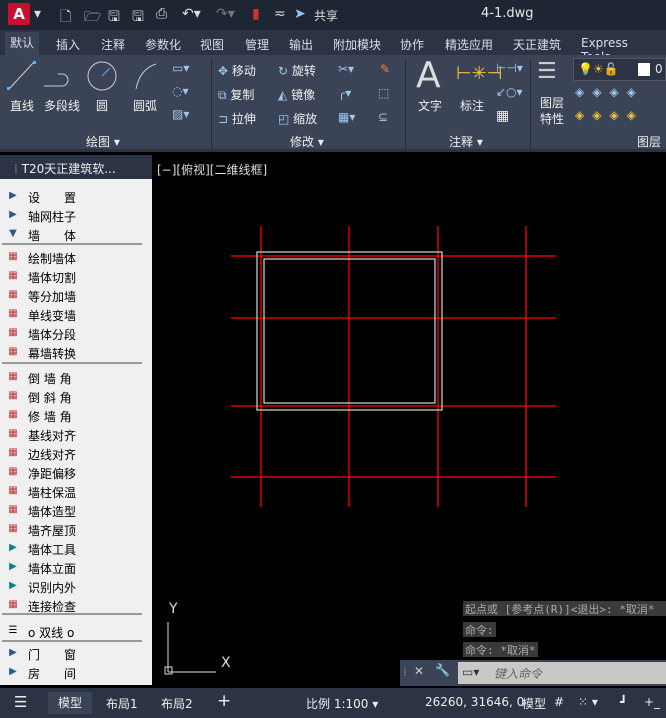 The image size is (666, 718). What do you see at coordinates (300, 14) in the screenshot?
I see `share-icon: ➤` at bounding box center [300, 14].